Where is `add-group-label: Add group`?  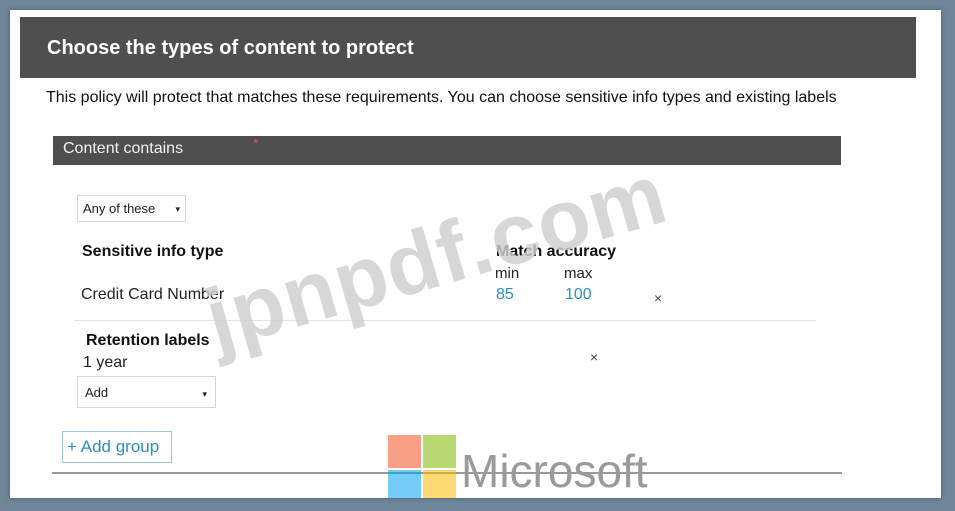 add-group-label: Add group is located at coordinates (120, 446).